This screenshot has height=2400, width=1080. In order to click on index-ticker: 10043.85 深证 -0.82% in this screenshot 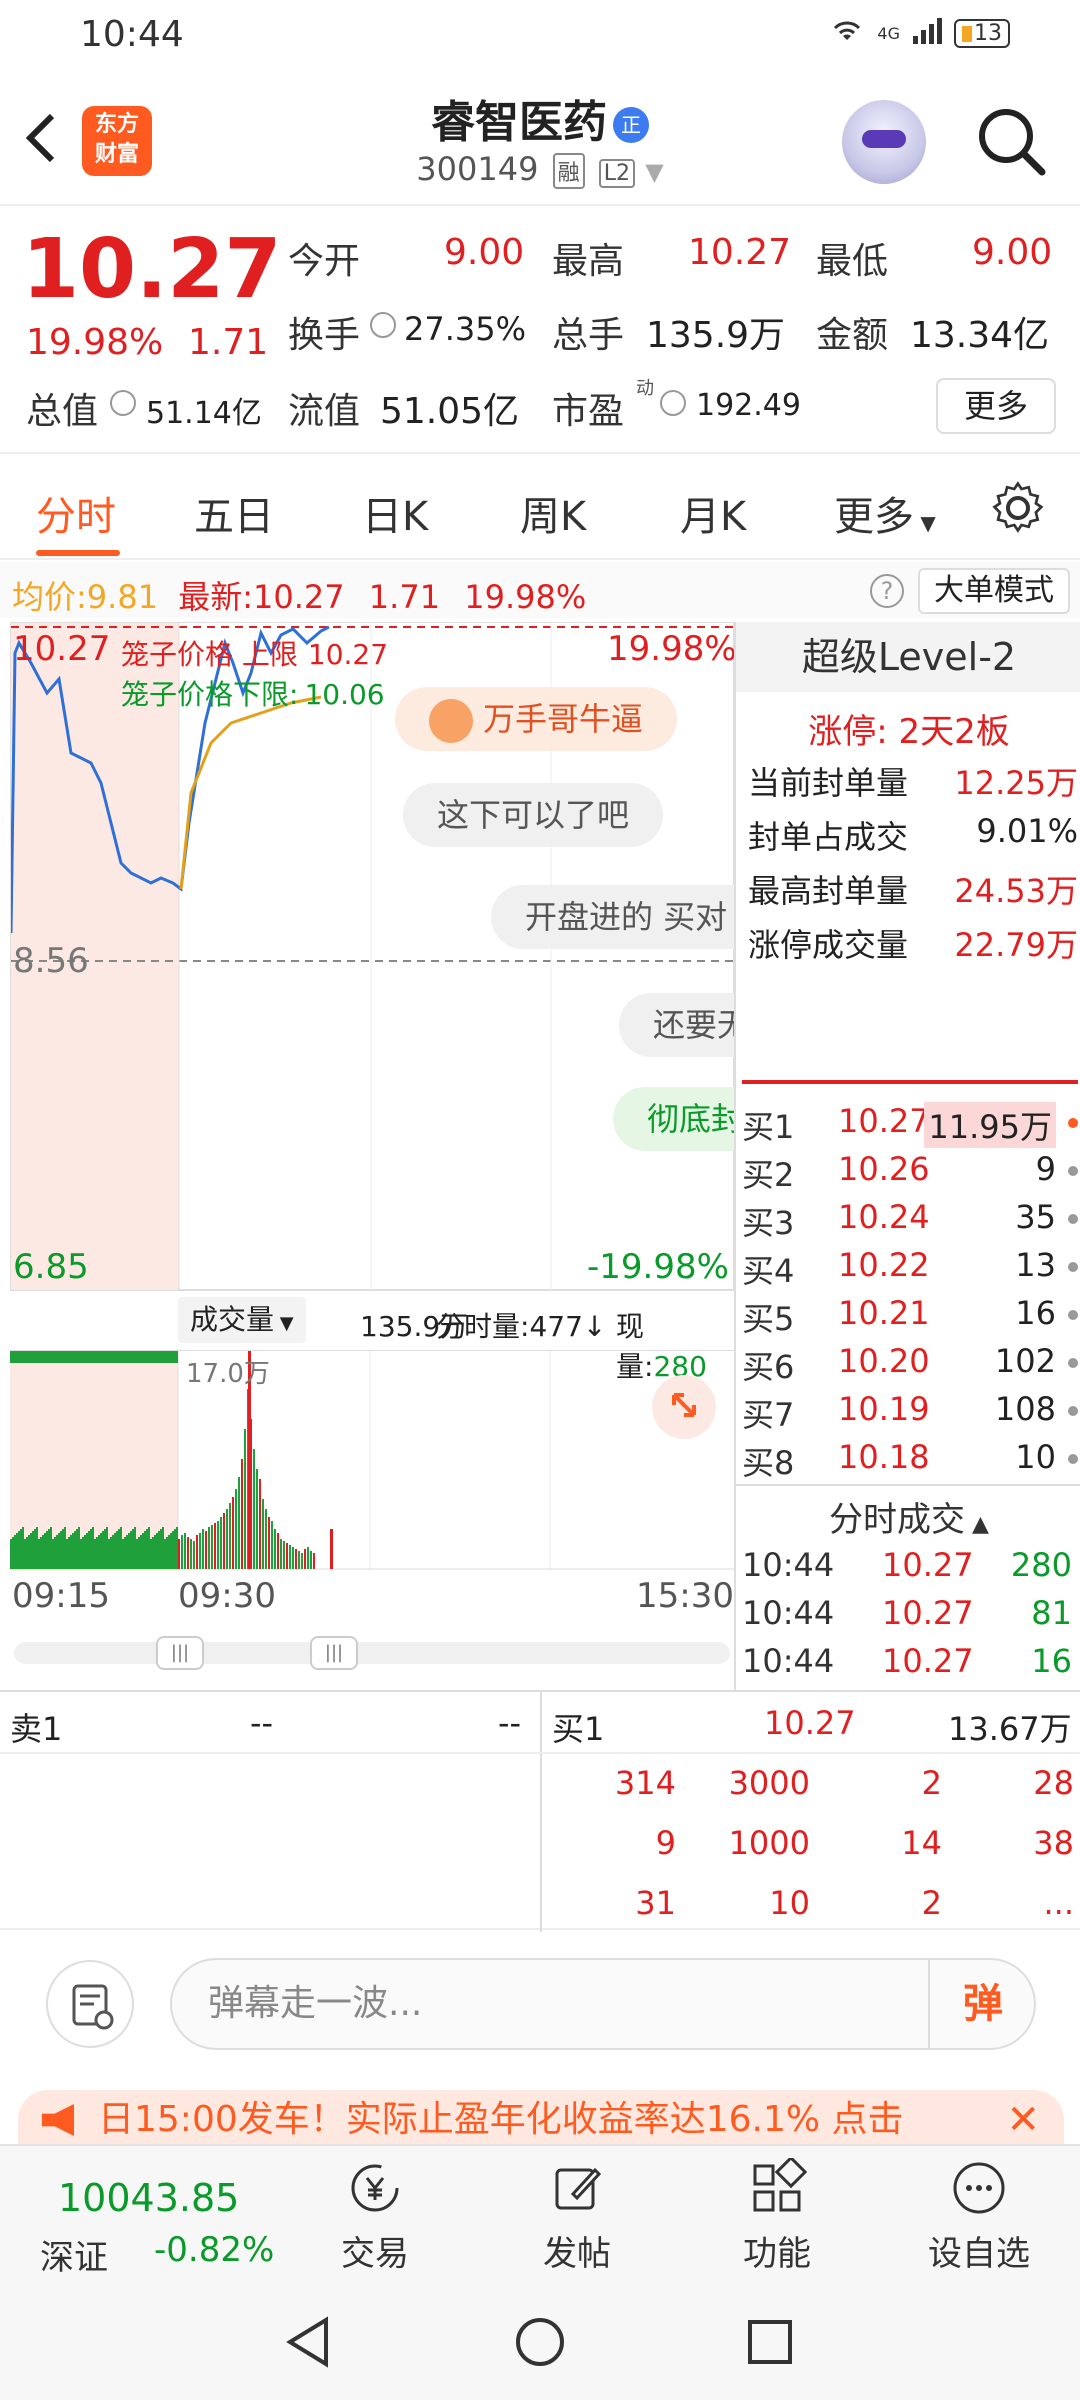, I will do `click(145, 2216)`.